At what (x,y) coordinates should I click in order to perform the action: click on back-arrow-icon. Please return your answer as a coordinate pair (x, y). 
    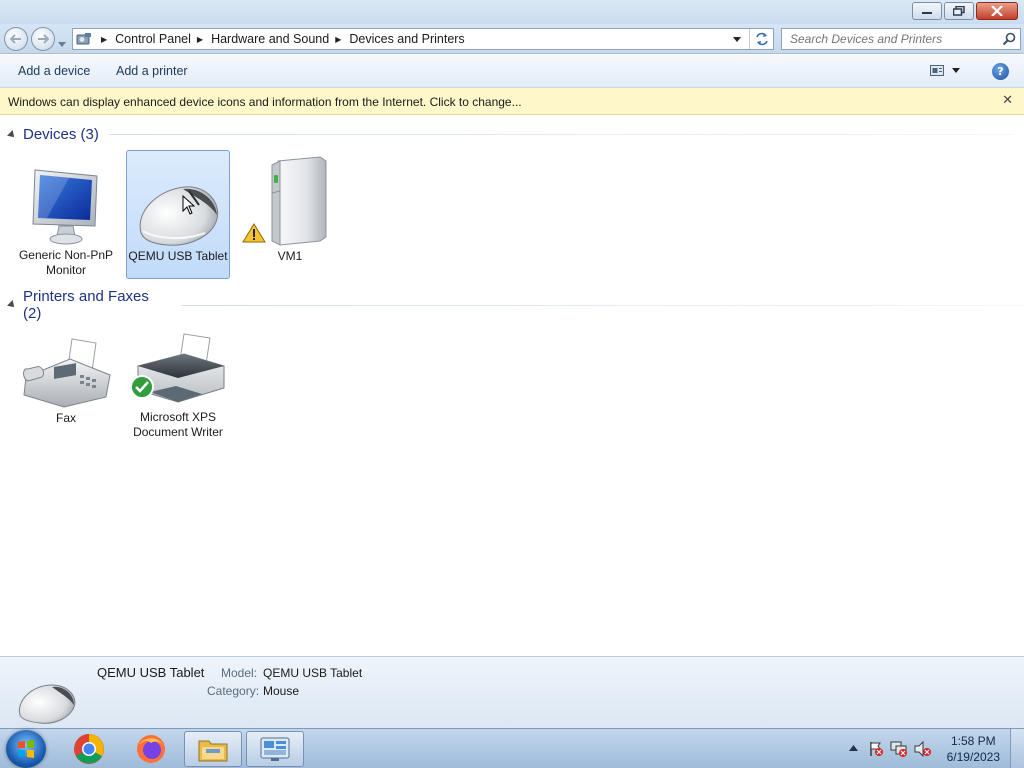
    Looking at the image, I should click on (15, 39).